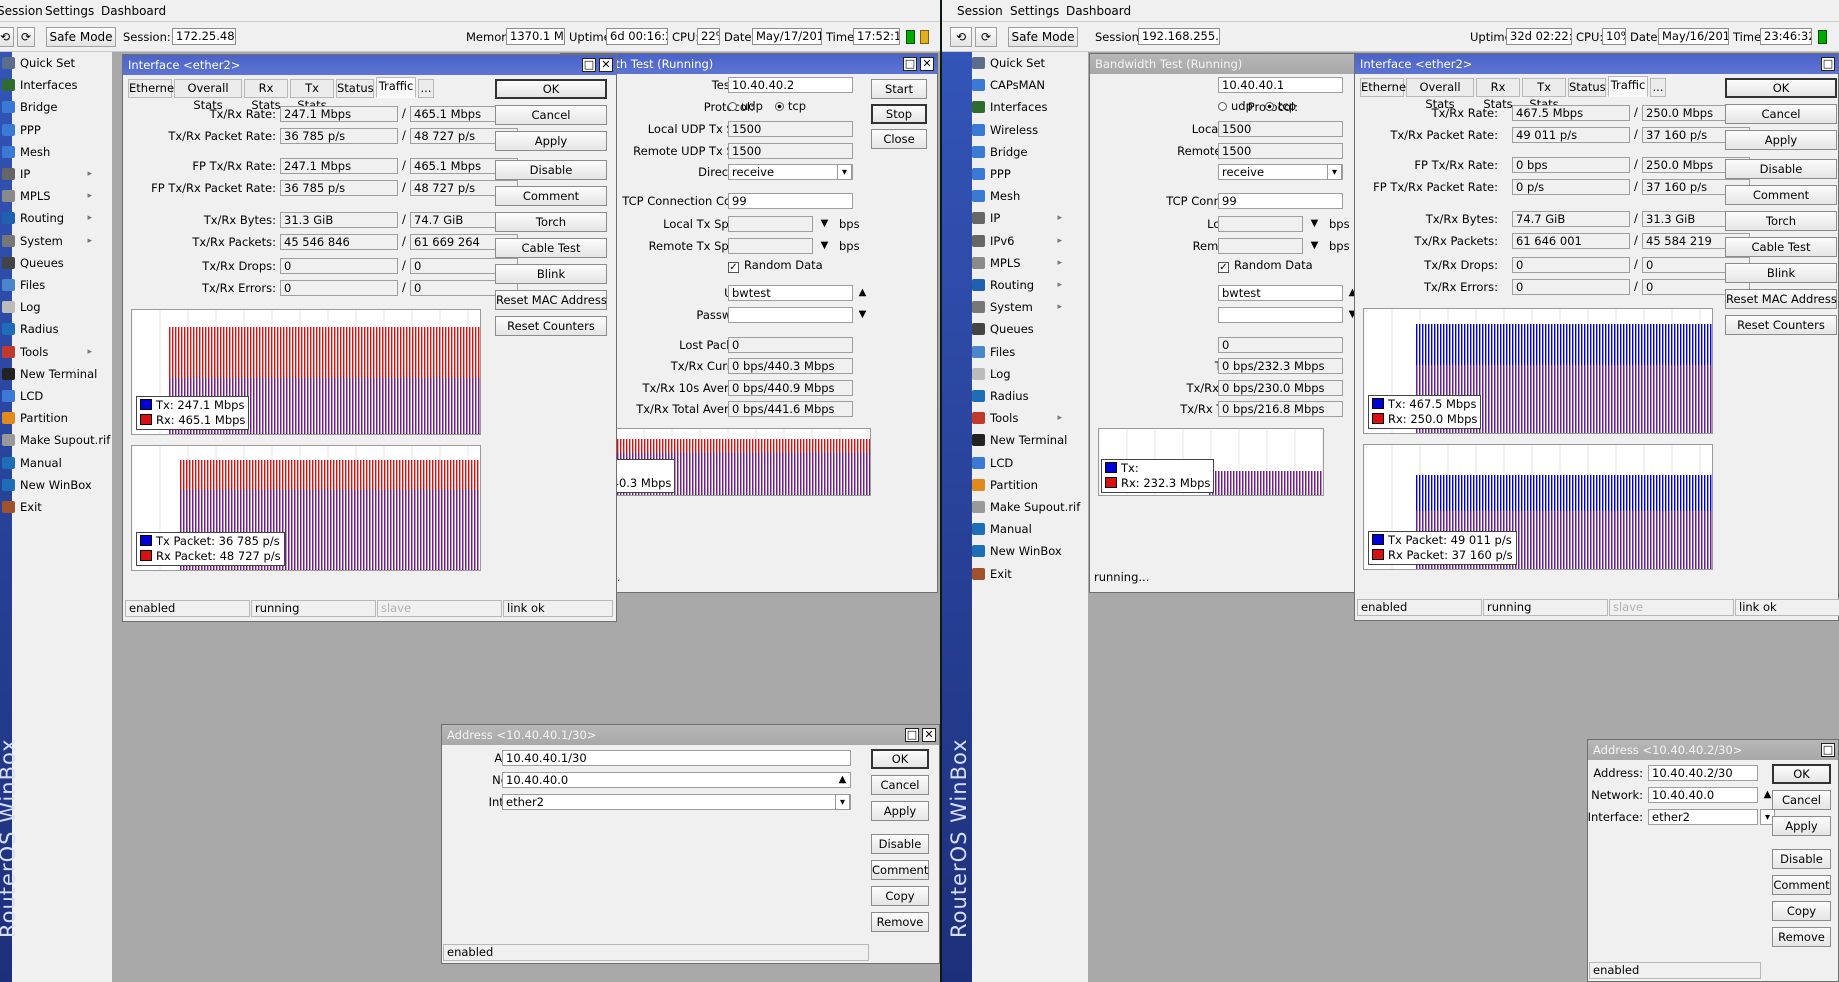 Image resolution: width=1839 pixels, height=982 pixels. I want to click on tab-traffic: Traffic, so click(1628, 86).